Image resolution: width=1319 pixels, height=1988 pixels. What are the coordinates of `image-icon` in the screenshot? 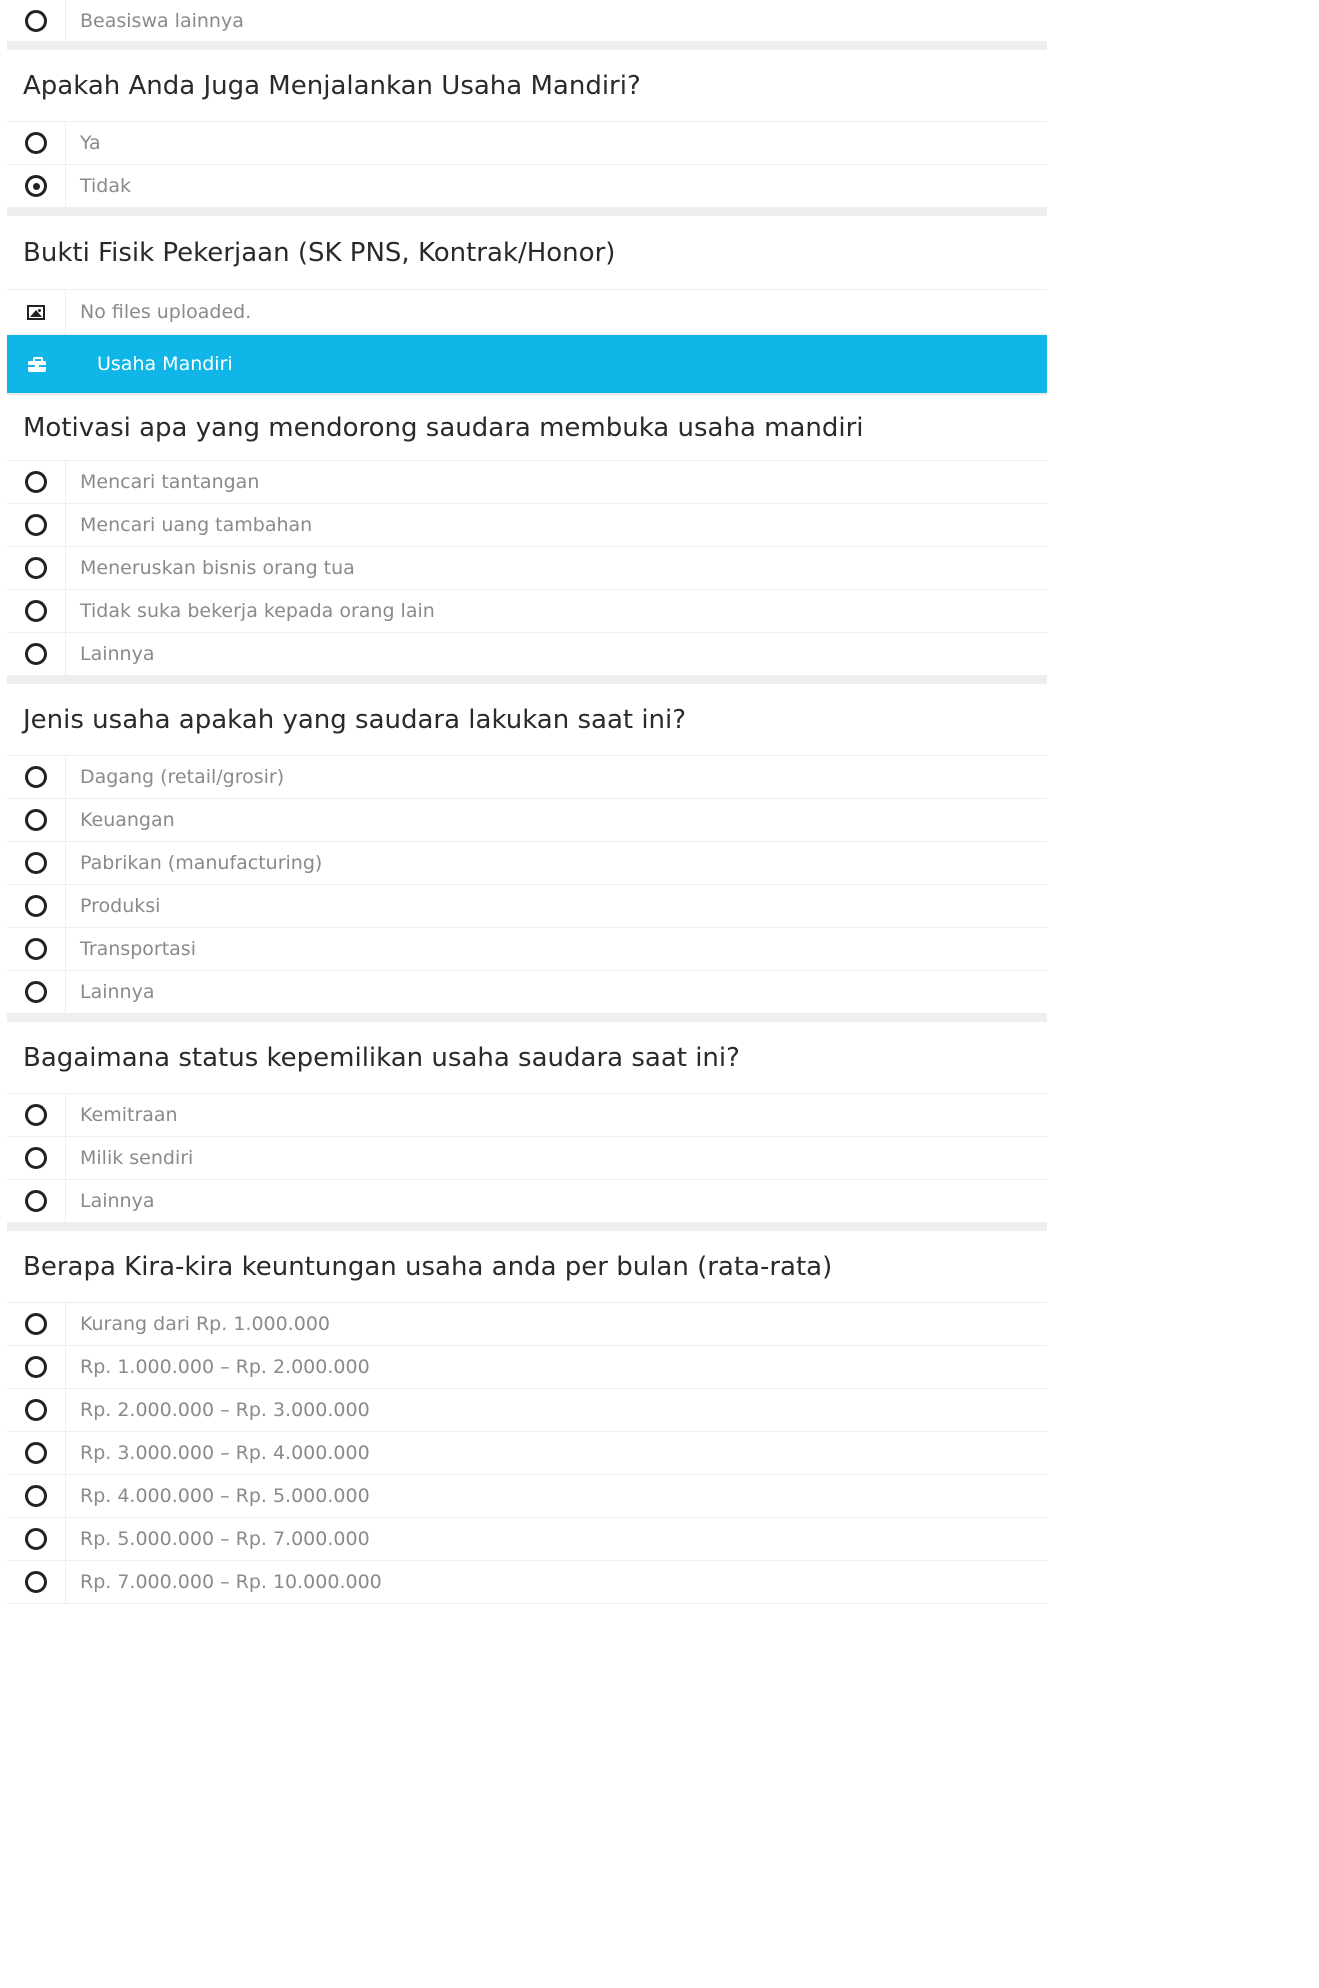 It's located at (36, 312).